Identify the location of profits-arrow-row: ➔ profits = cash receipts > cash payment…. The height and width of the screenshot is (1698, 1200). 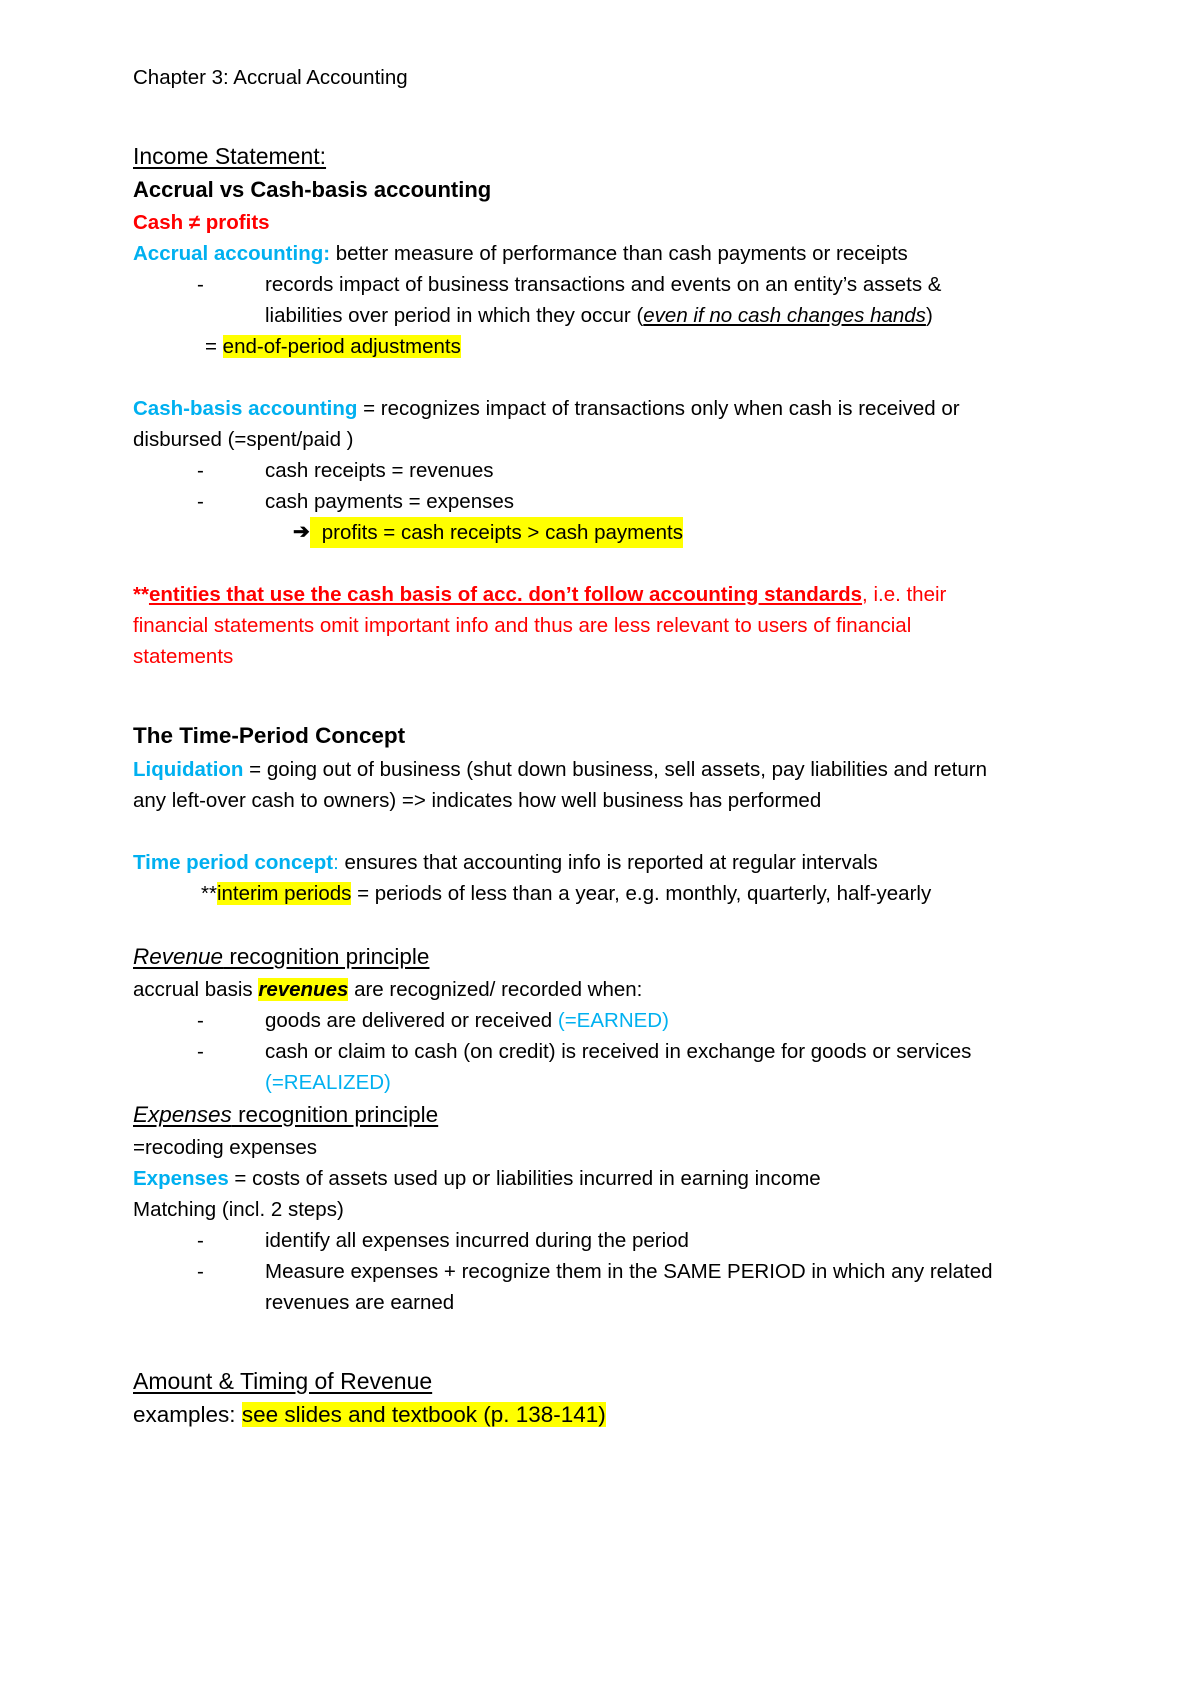
(602, 532).